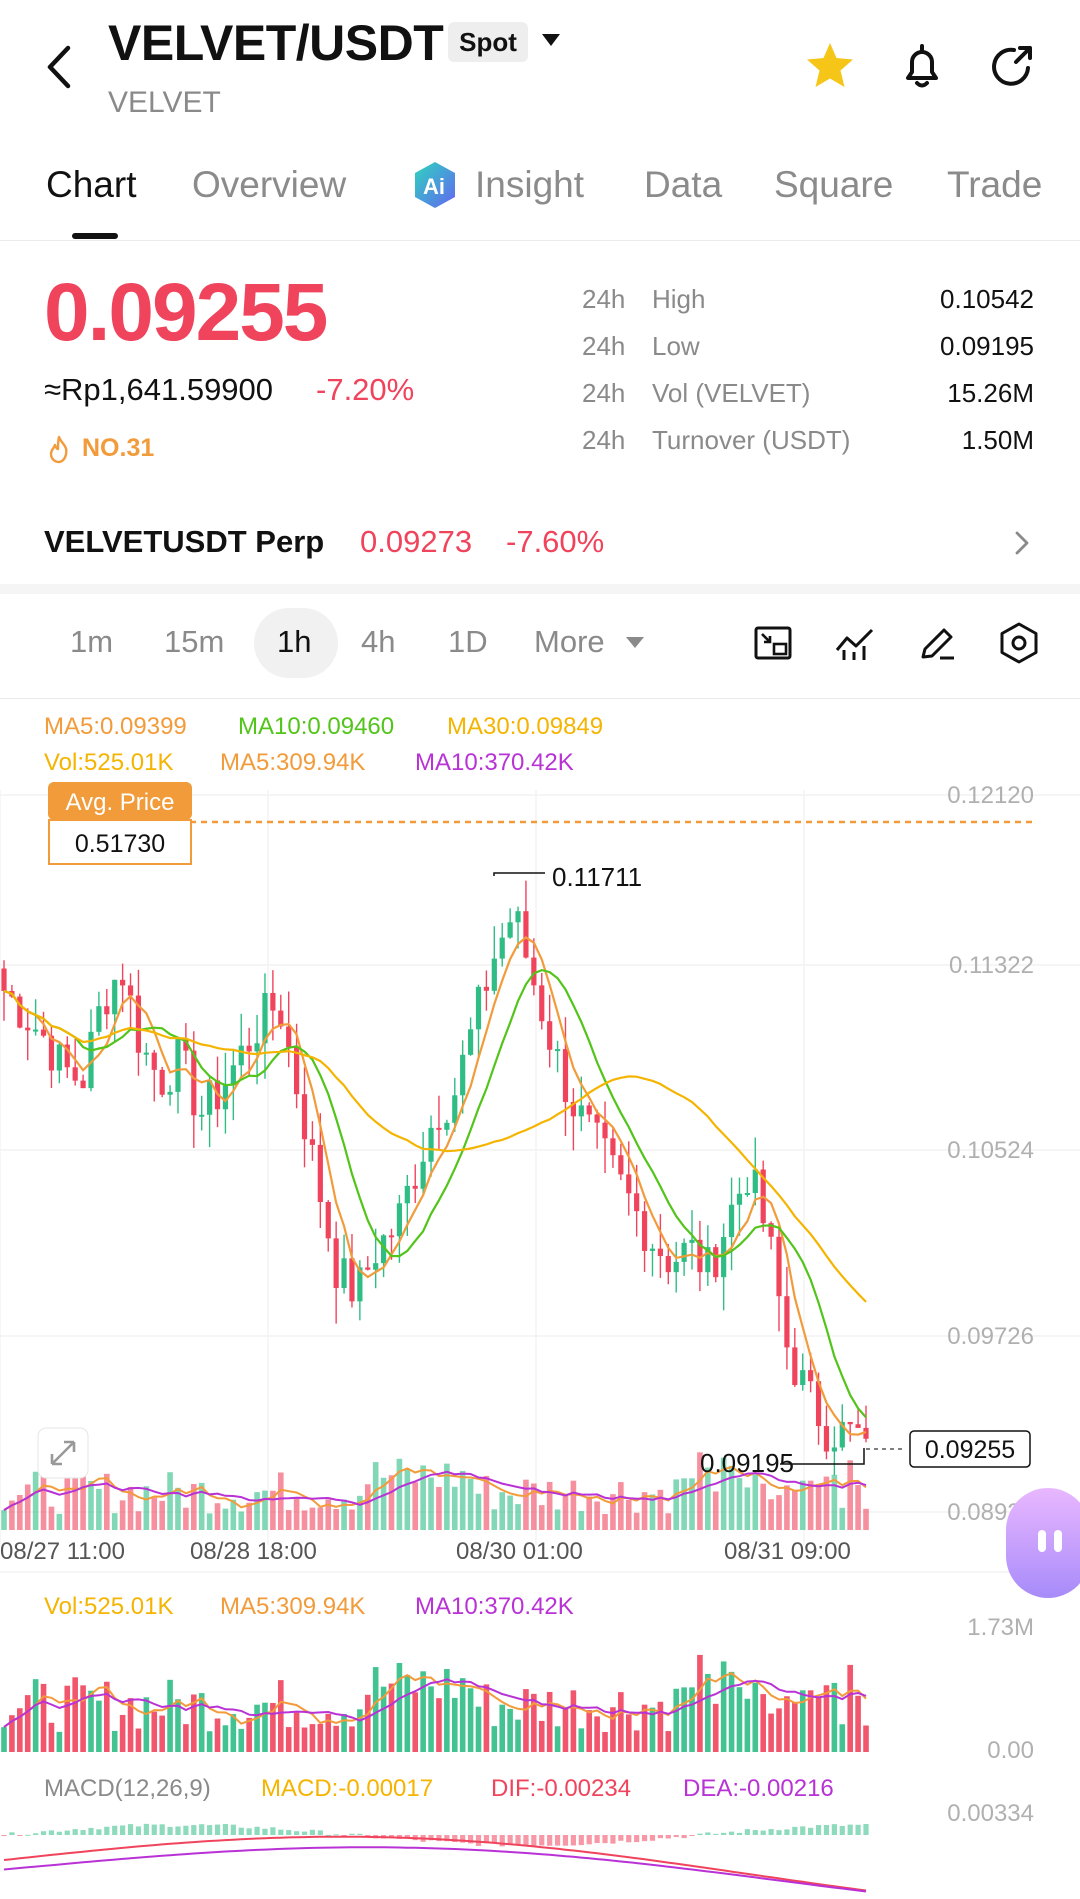 The height and width of the screenshot is (1899, 1080). I want to click on market-type-selector: Spot, so click(488, 42).